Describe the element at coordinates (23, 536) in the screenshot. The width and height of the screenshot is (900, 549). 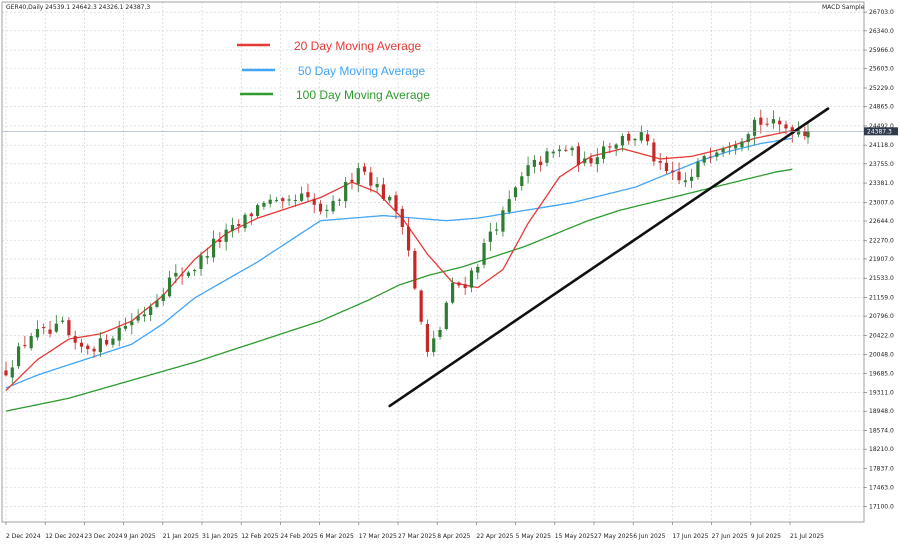
I see `x-tick-label: 2 Dec 2024` at that location.